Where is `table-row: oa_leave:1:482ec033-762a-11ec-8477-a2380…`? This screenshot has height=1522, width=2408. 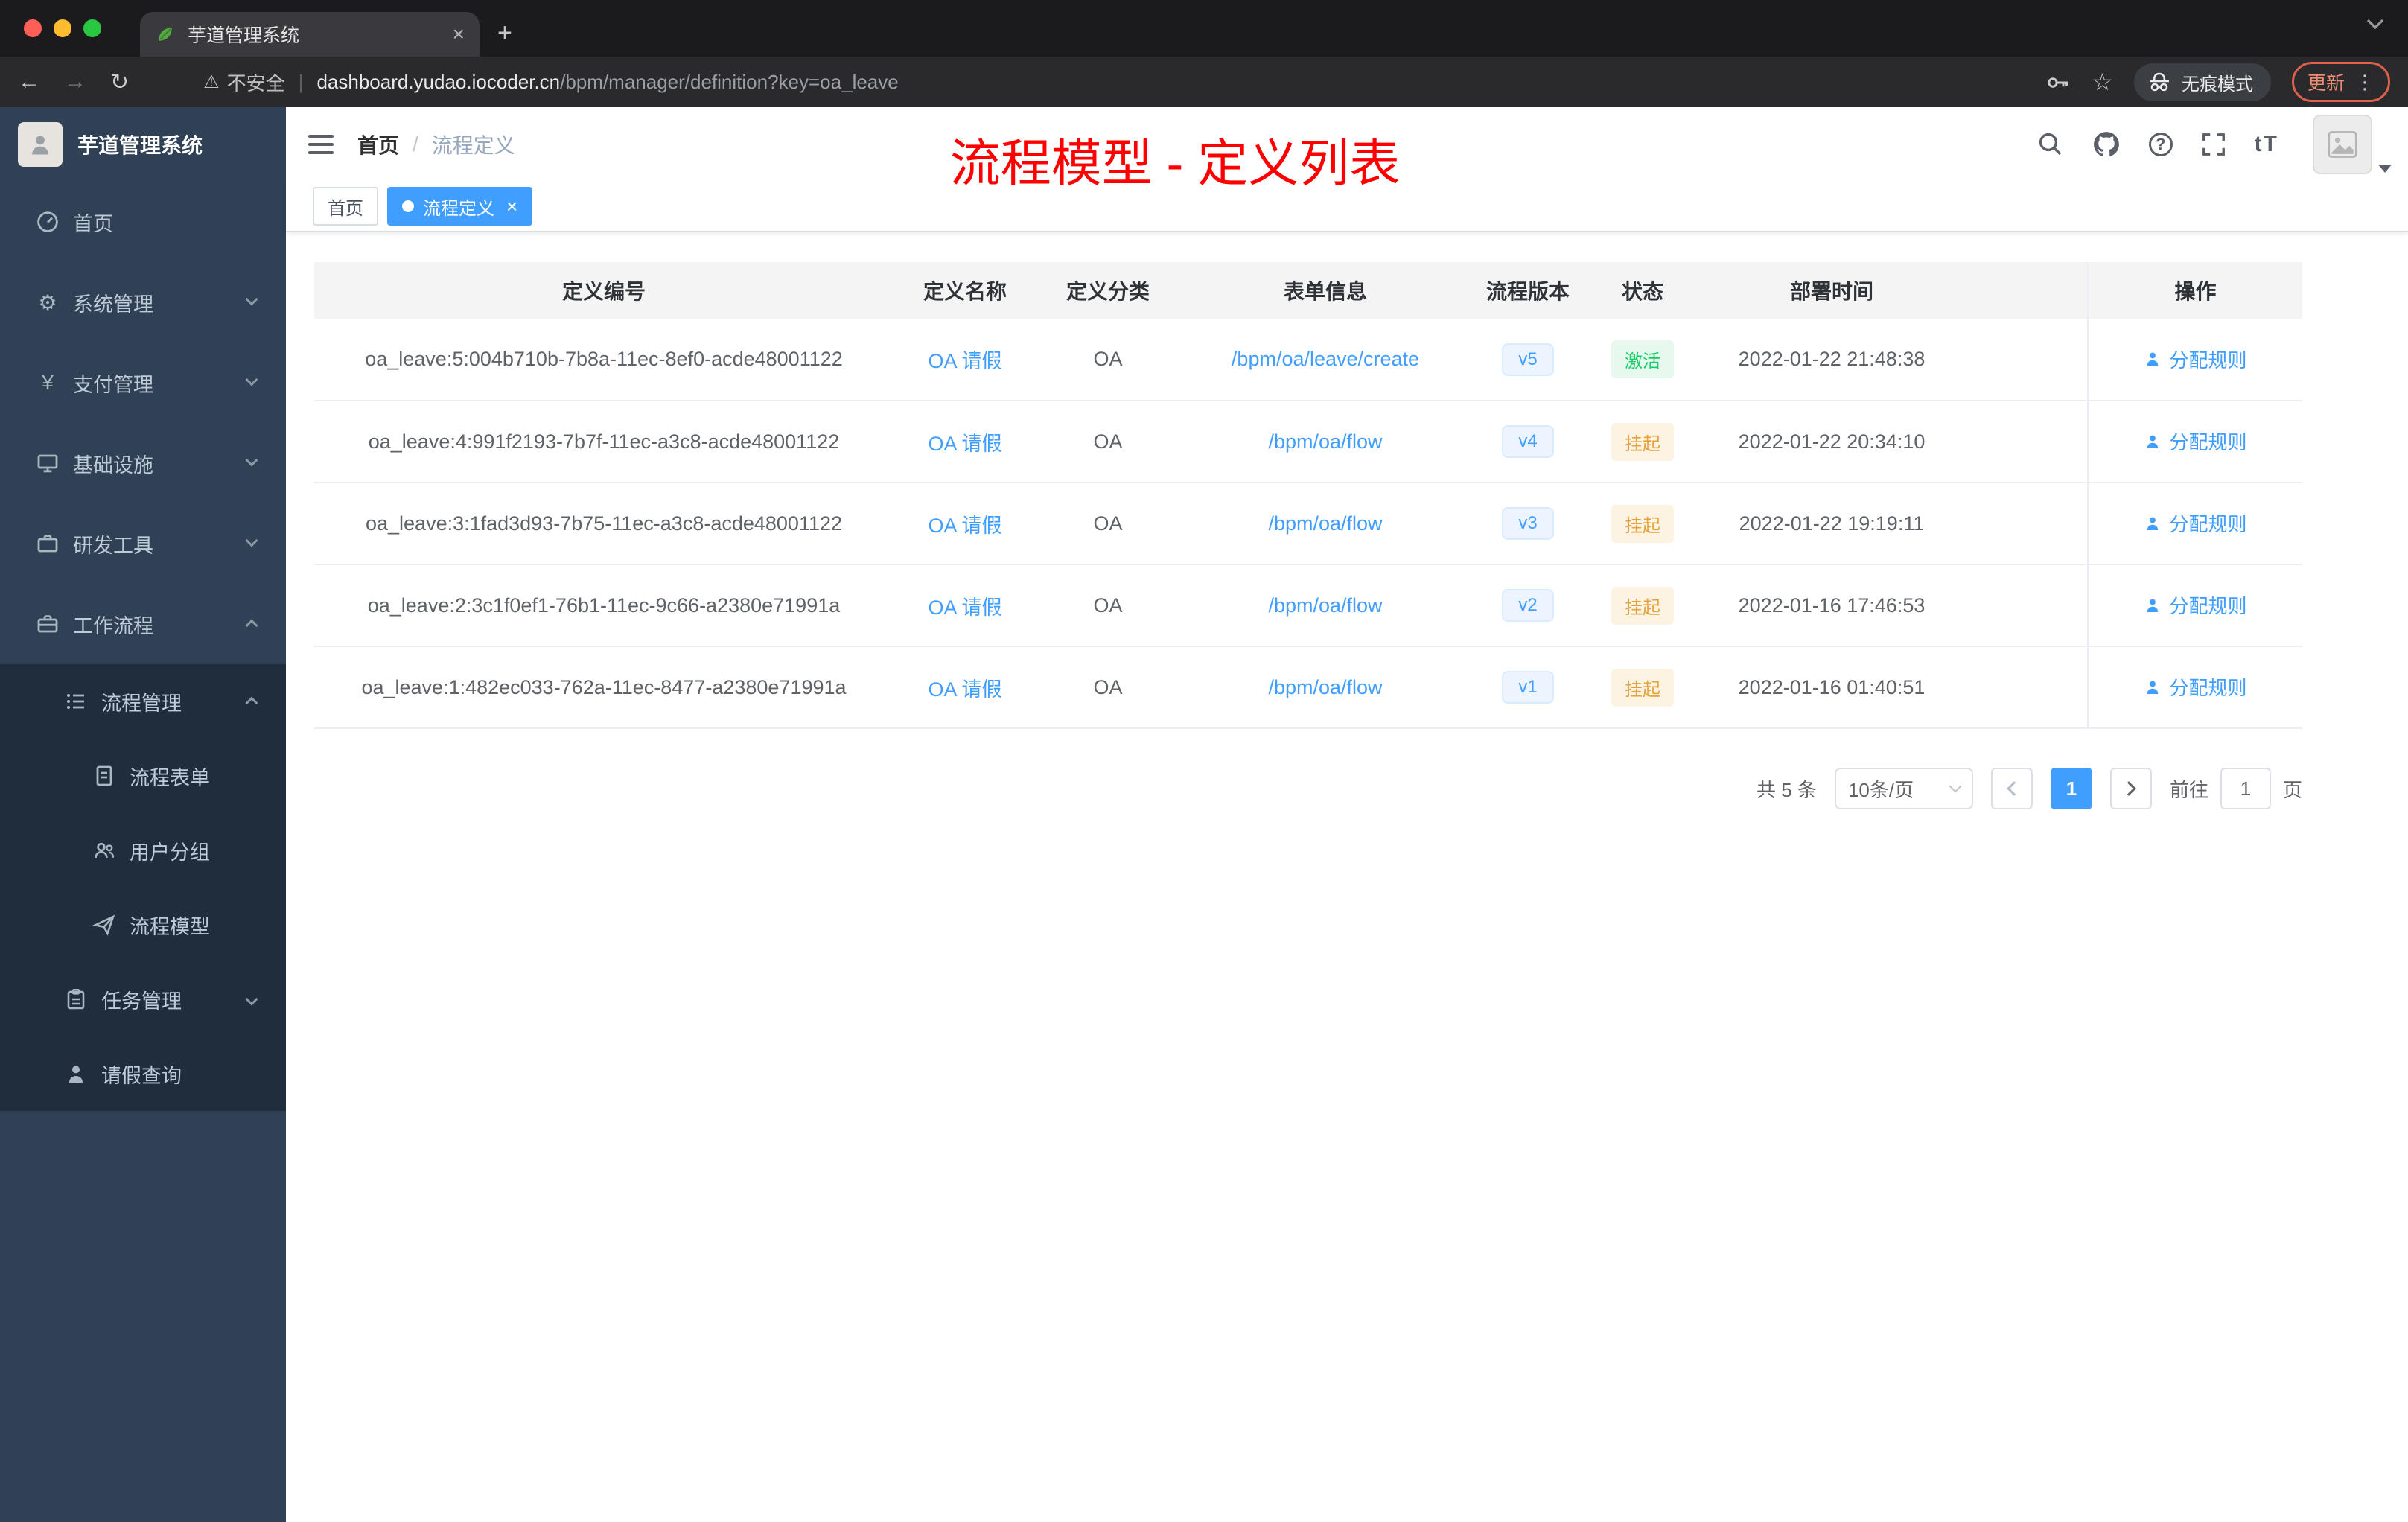
table-row: oa_leave:1:482ec033-762a-11ec-8477-a2380… is located at coordinates (1308, 687).